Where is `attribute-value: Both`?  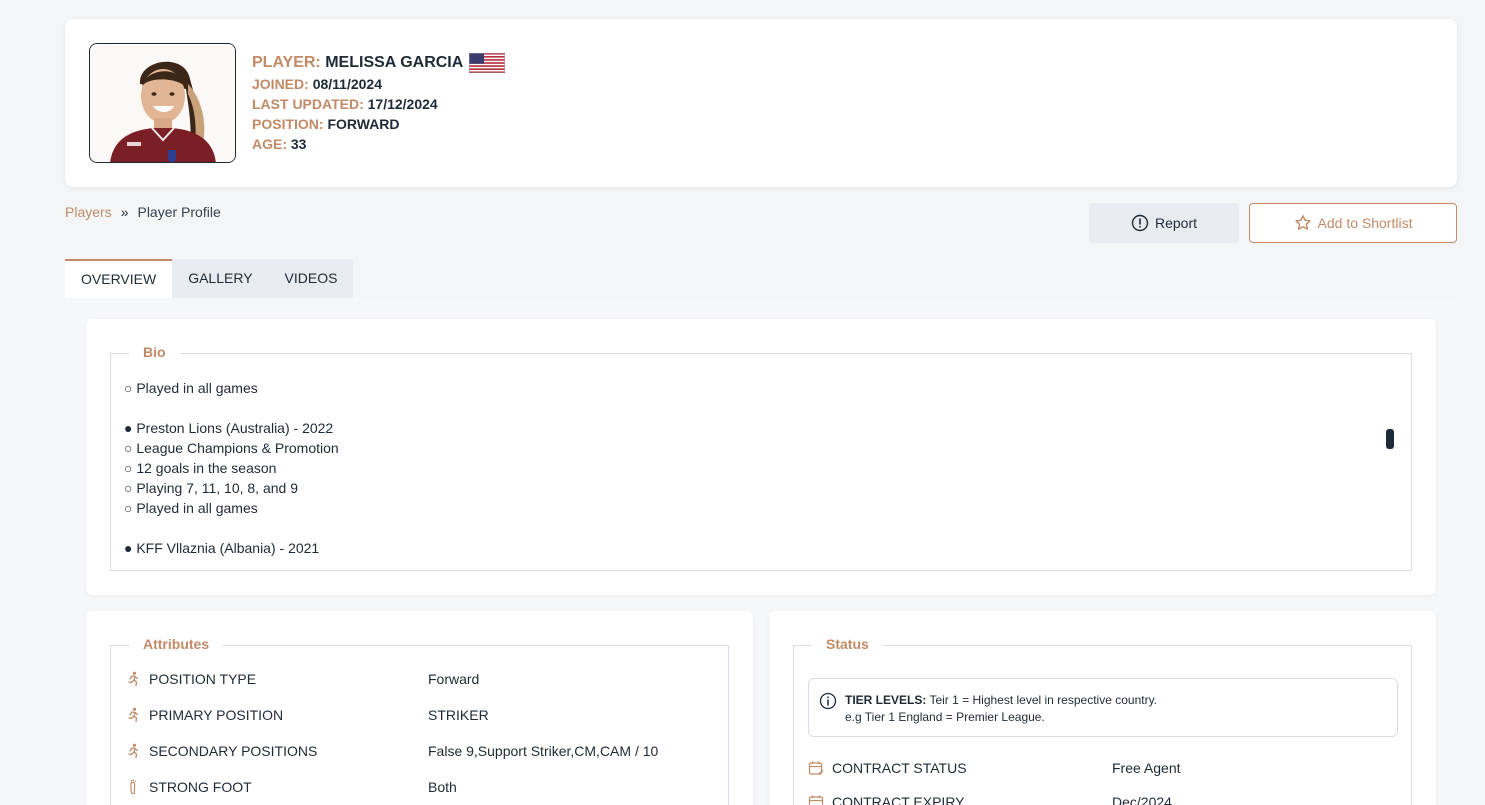
attribute-value: Both is located at coordinates (442, 787).